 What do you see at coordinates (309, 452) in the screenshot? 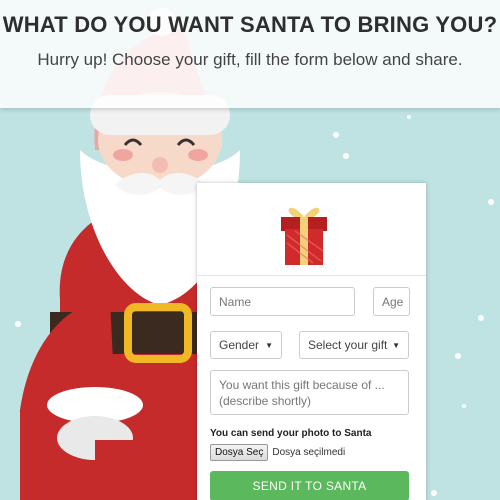
I see `file-status-text: Dosya seçilmedi` at bounding box center [309, 452].